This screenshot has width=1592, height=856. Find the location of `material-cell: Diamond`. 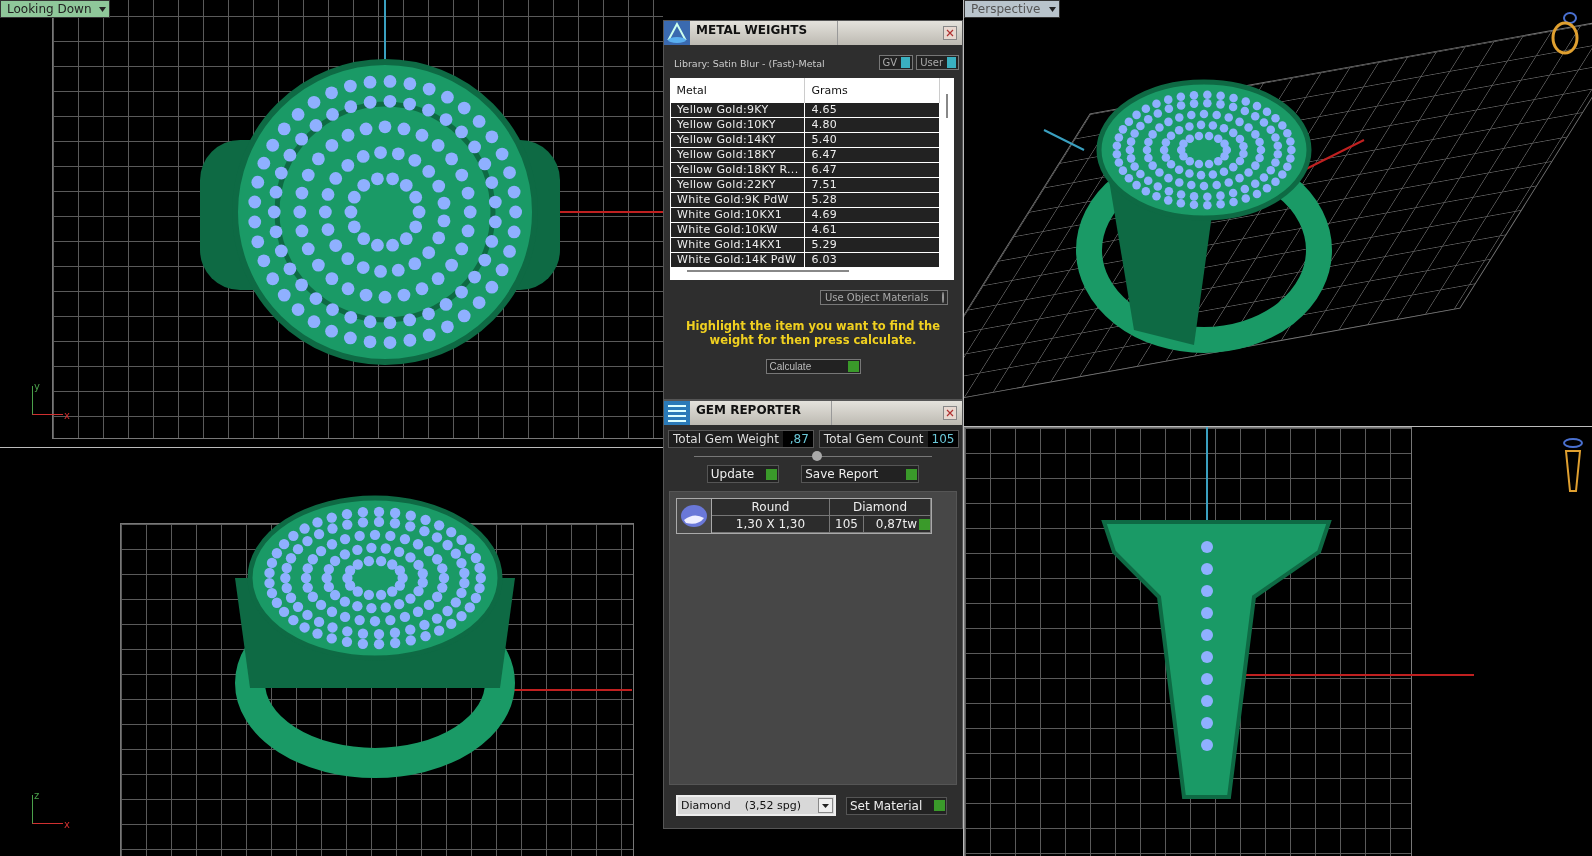

material-cell: Diamond is located at coordinates (880, 507).